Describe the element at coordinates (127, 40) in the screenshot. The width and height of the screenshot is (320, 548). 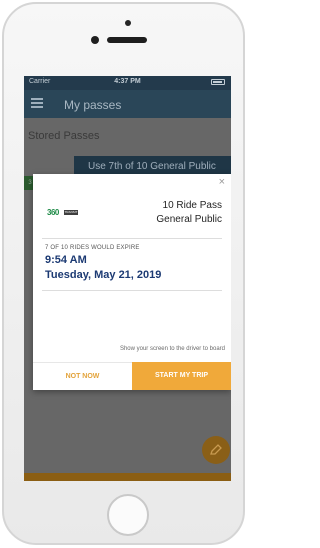
I see `earpiece-speaker` at that location.